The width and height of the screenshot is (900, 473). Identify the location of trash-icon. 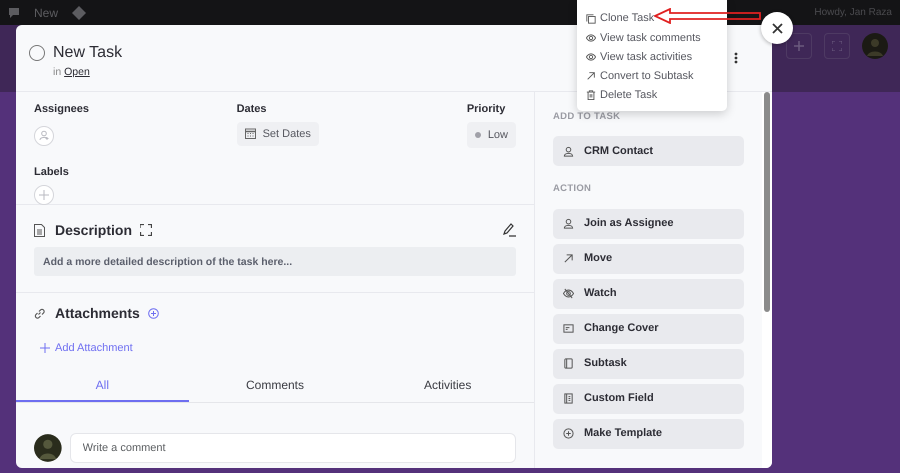
(591, 95).